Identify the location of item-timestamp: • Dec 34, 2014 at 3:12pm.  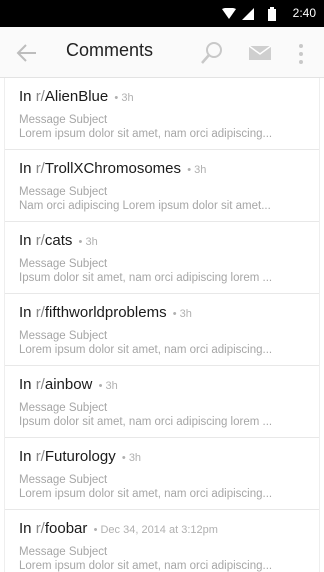
(155, 530).